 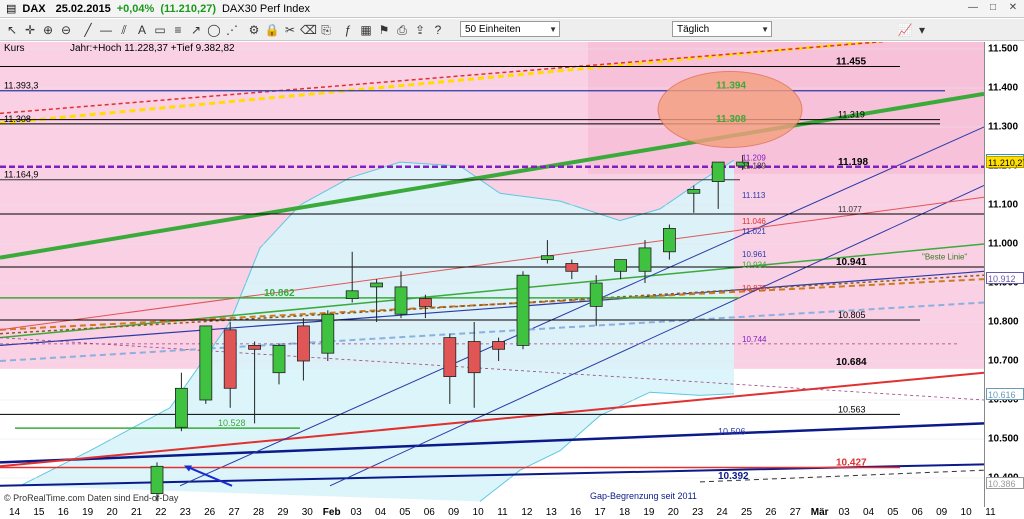 What do you see at coordinates (106, 30) in the screenshot?
I see `hline-tool-icon: —` at bounding box center [106, 30].